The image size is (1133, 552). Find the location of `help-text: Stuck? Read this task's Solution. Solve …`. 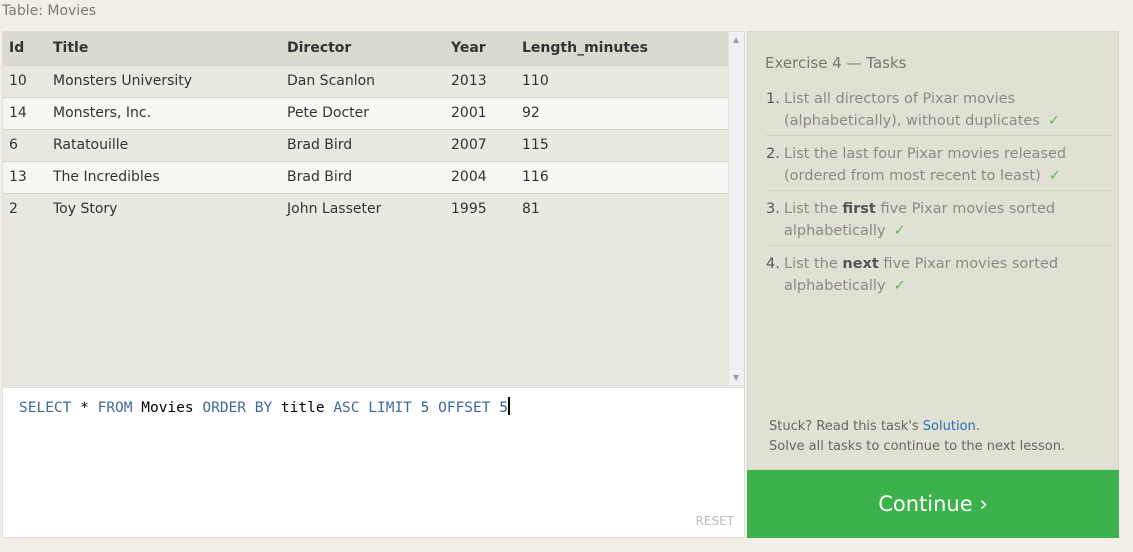

help-text: Stuck? Read this task's Solution. Solve … is located at coordinates (917, 437).